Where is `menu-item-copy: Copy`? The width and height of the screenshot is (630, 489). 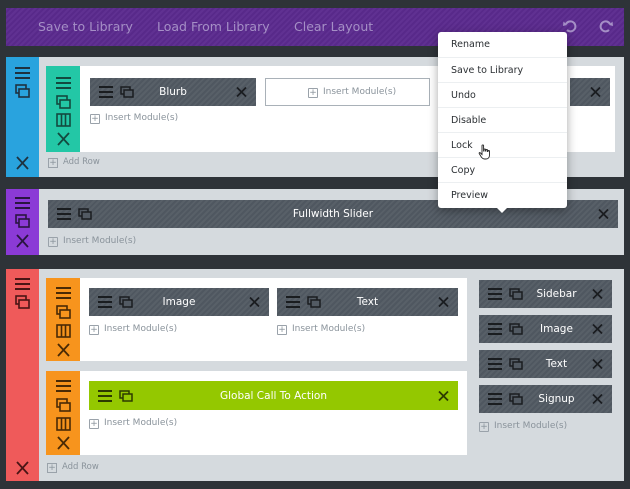 menu-item-copy: Copy is located at coordinates (502, 169).